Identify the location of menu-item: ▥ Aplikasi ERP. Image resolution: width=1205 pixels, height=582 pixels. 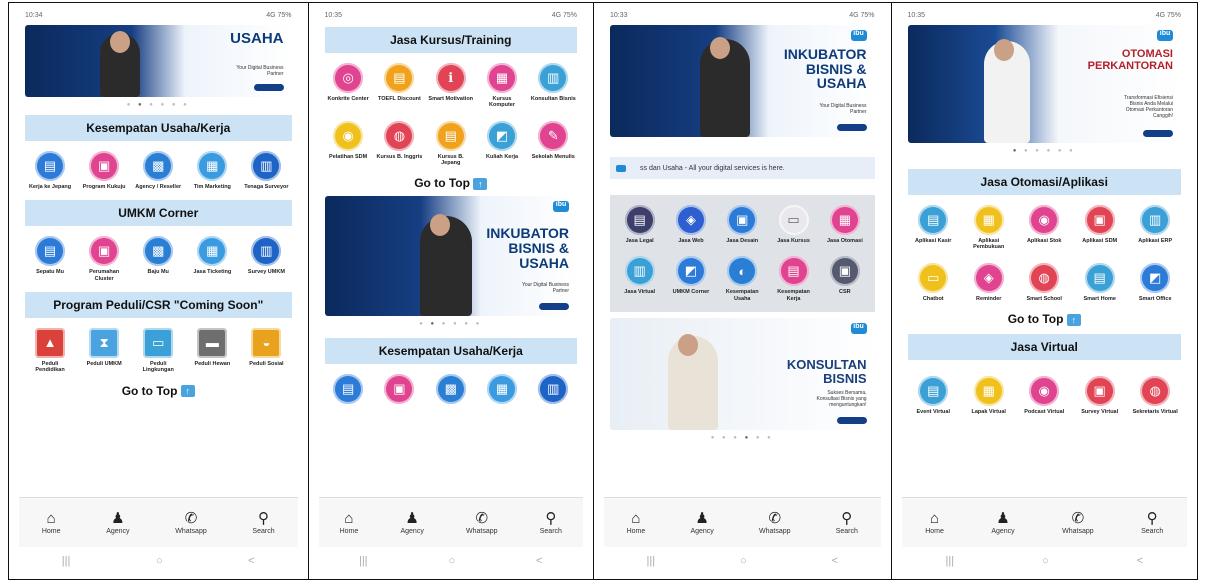
(1155, 228).